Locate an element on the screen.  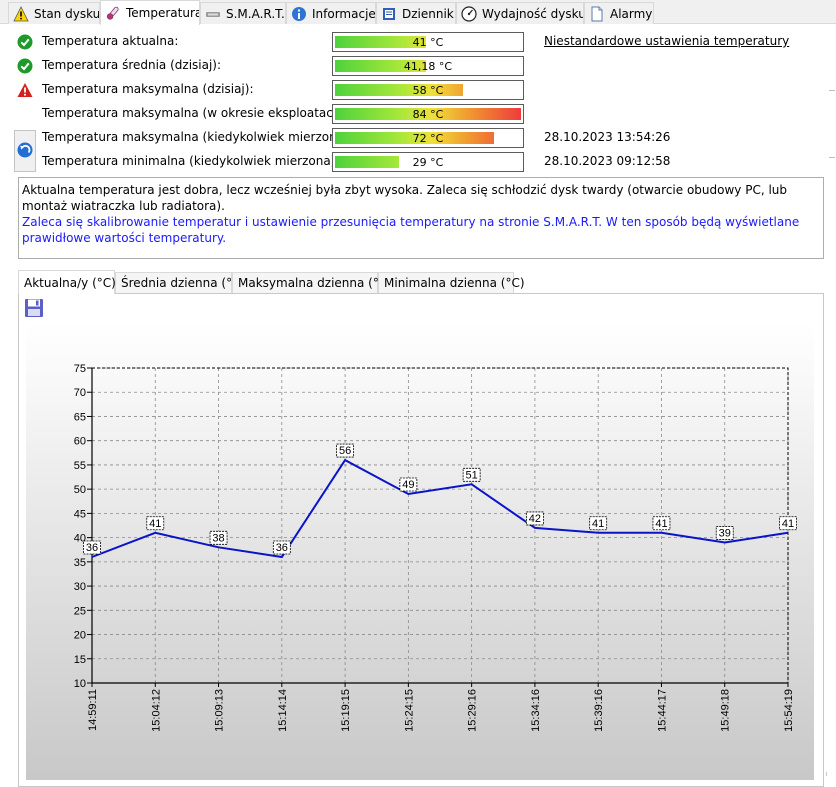
x-tick-label: 15:54:19 is located at coordinates (789, 710).